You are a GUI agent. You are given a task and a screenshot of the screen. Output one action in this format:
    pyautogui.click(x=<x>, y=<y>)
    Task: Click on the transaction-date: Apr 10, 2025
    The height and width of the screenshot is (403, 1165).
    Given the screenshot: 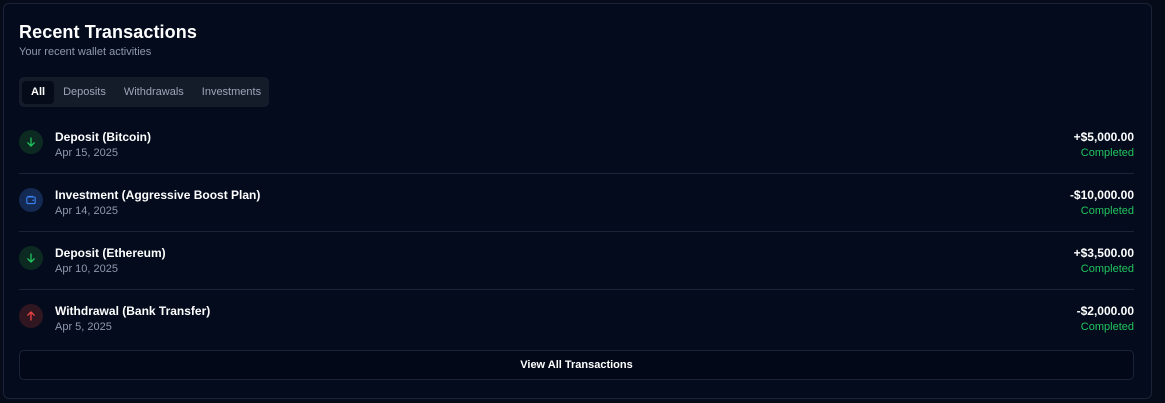 What is the action you would take?
    pyautogui.click(x=86, y=269)
    